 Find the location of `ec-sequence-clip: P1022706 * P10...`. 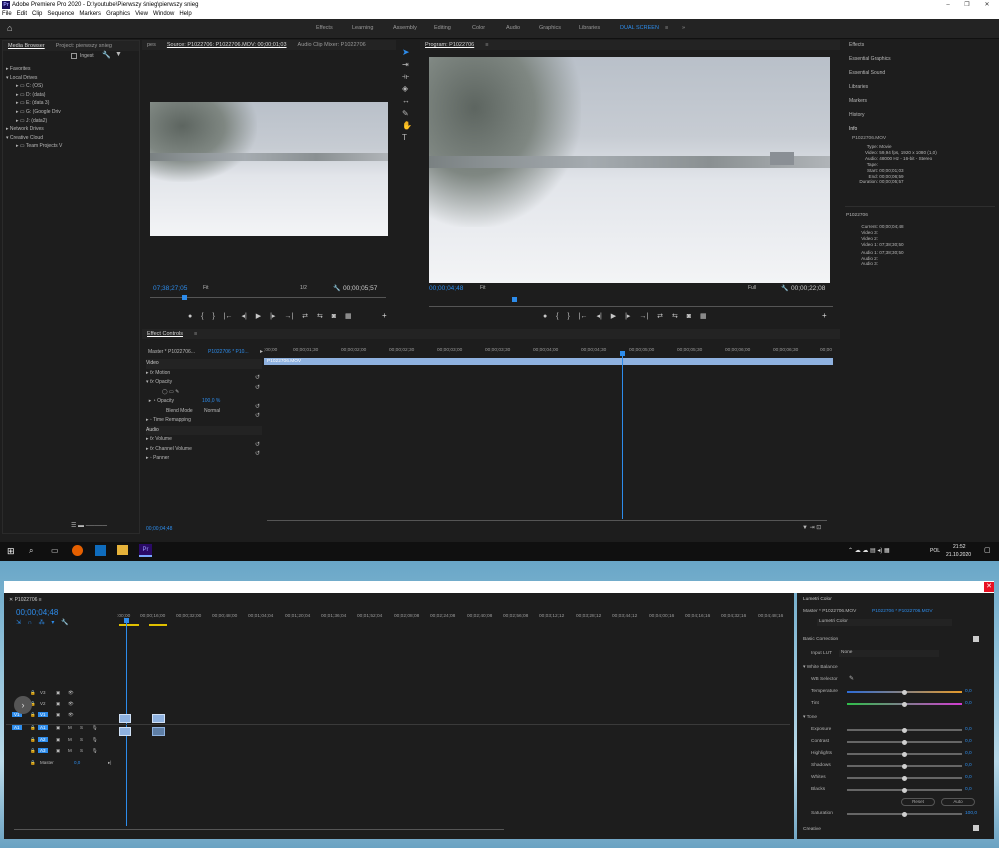

ec-sequence-clip: P1022706 * P10... is located at coordinates (228, 352).